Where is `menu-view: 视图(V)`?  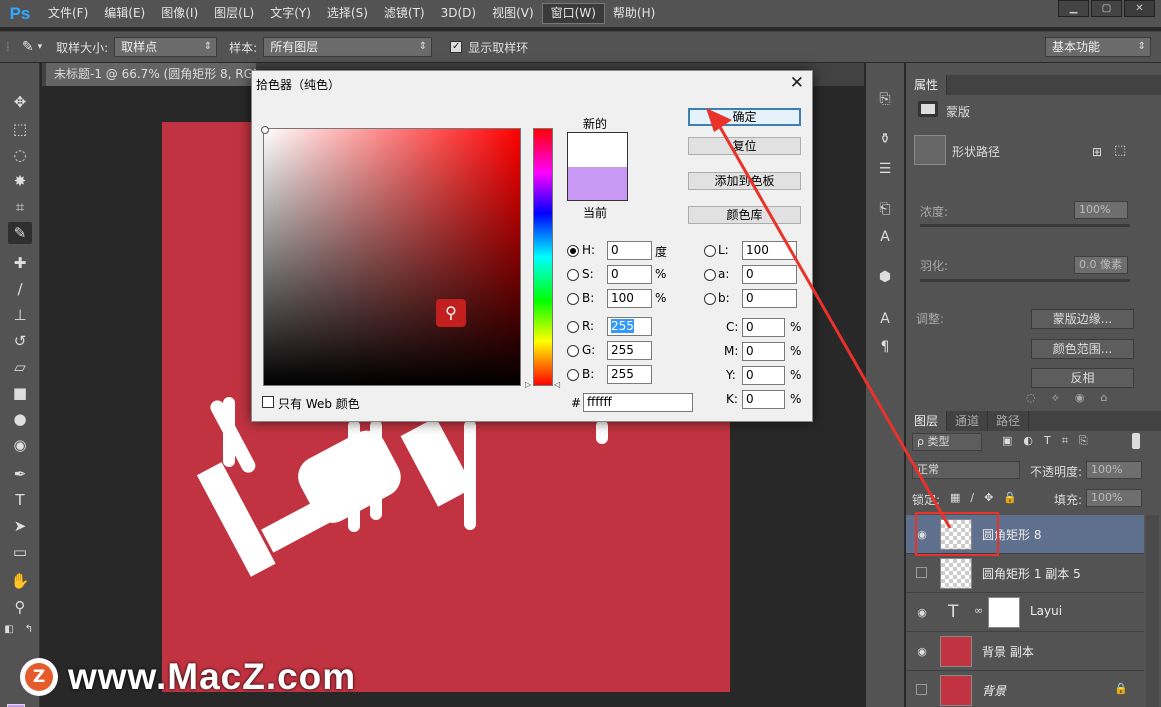 menu-view: 视图(V) is located at coordinates (513, 13).